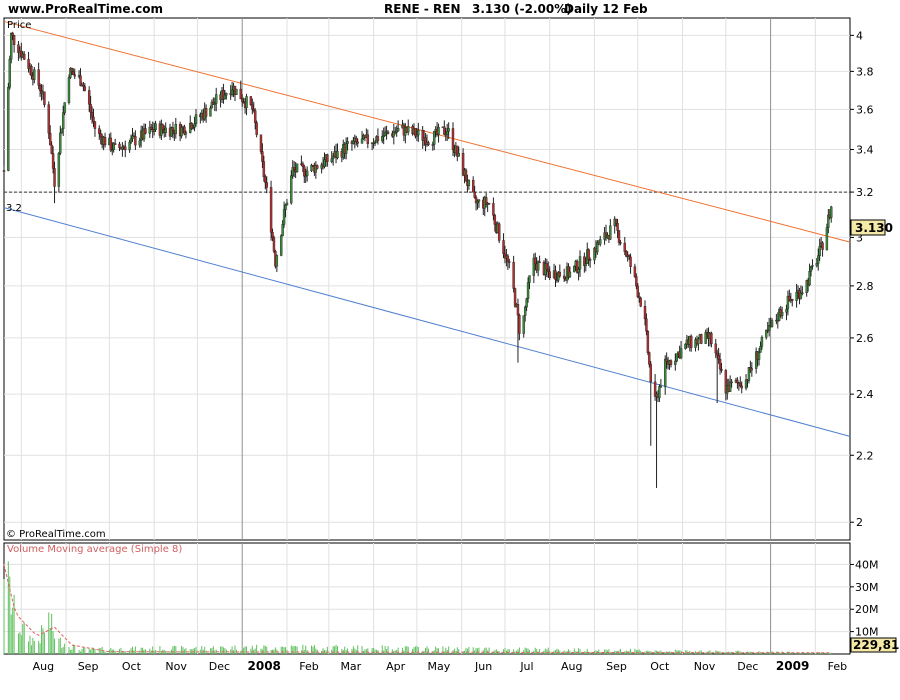  I want to click on volume-tick-label: 20M, so click(867, 609).